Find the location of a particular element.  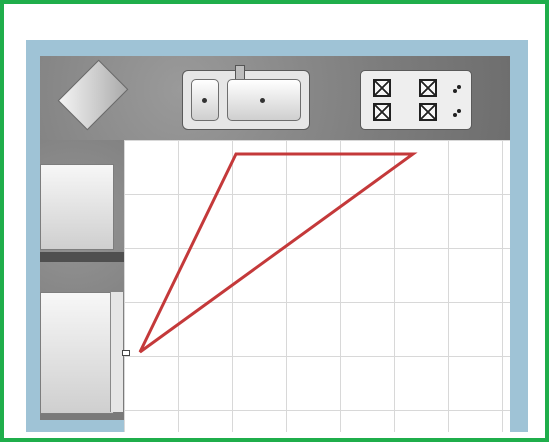

cabinet-handle-icon is located at coordinates (126, 353).